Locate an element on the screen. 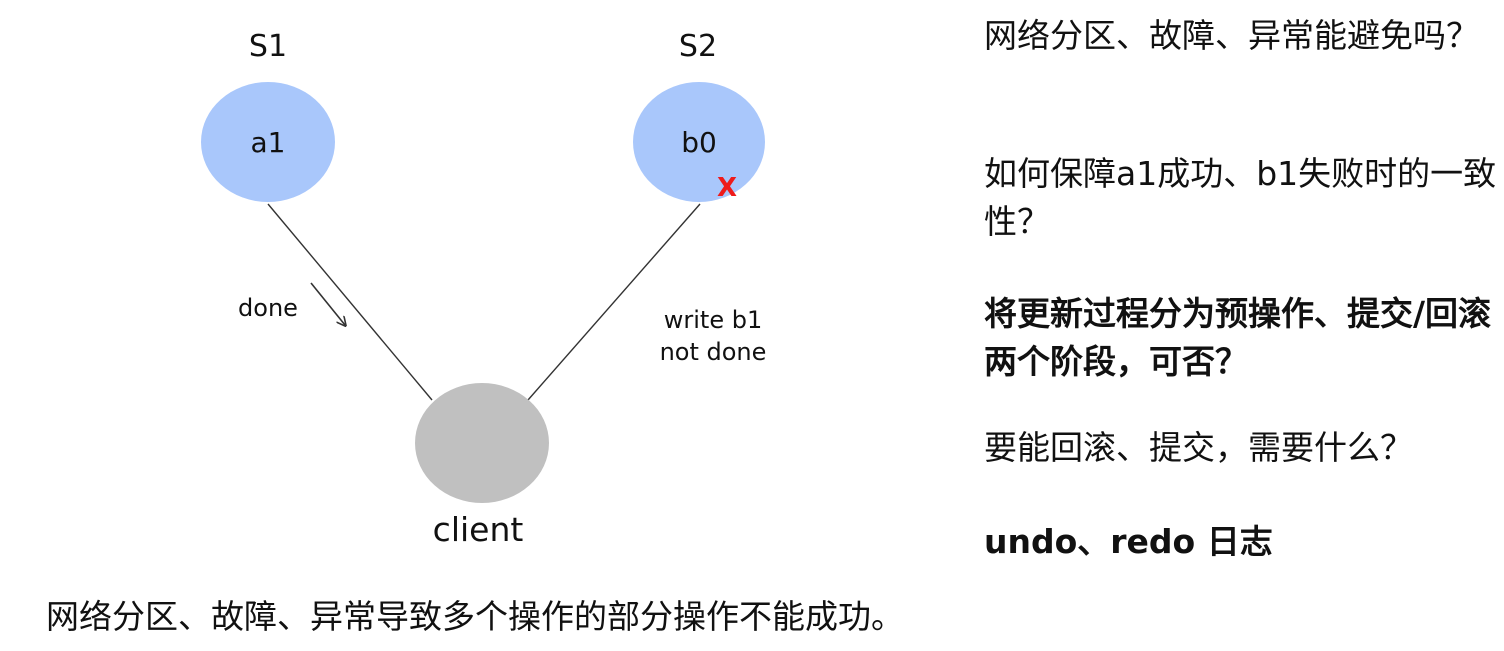 Image resolution: width=1504 pixels, height=651 pixels. failure-mark-icon: X is located at coordinates (727, 188).